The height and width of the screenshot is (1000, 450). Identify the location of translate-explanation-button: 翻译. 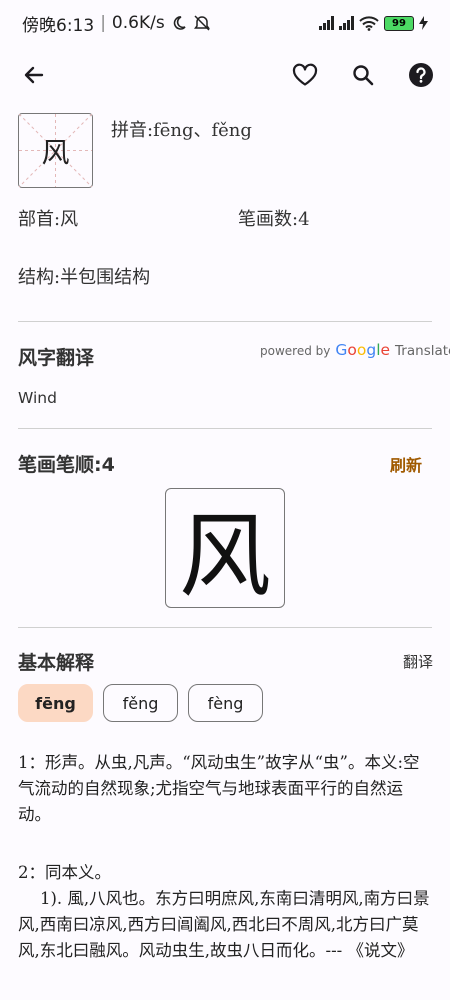
(418, 661).